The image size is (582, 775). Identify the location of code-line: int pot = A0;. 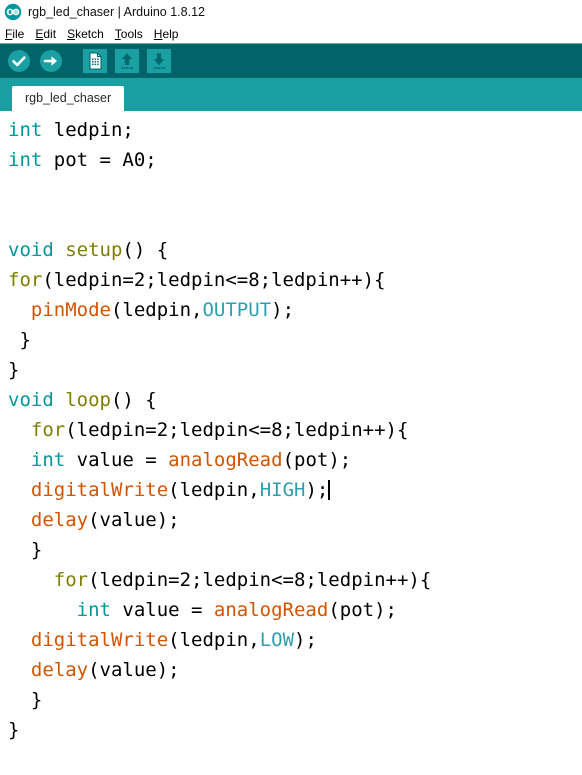
(295, 160).